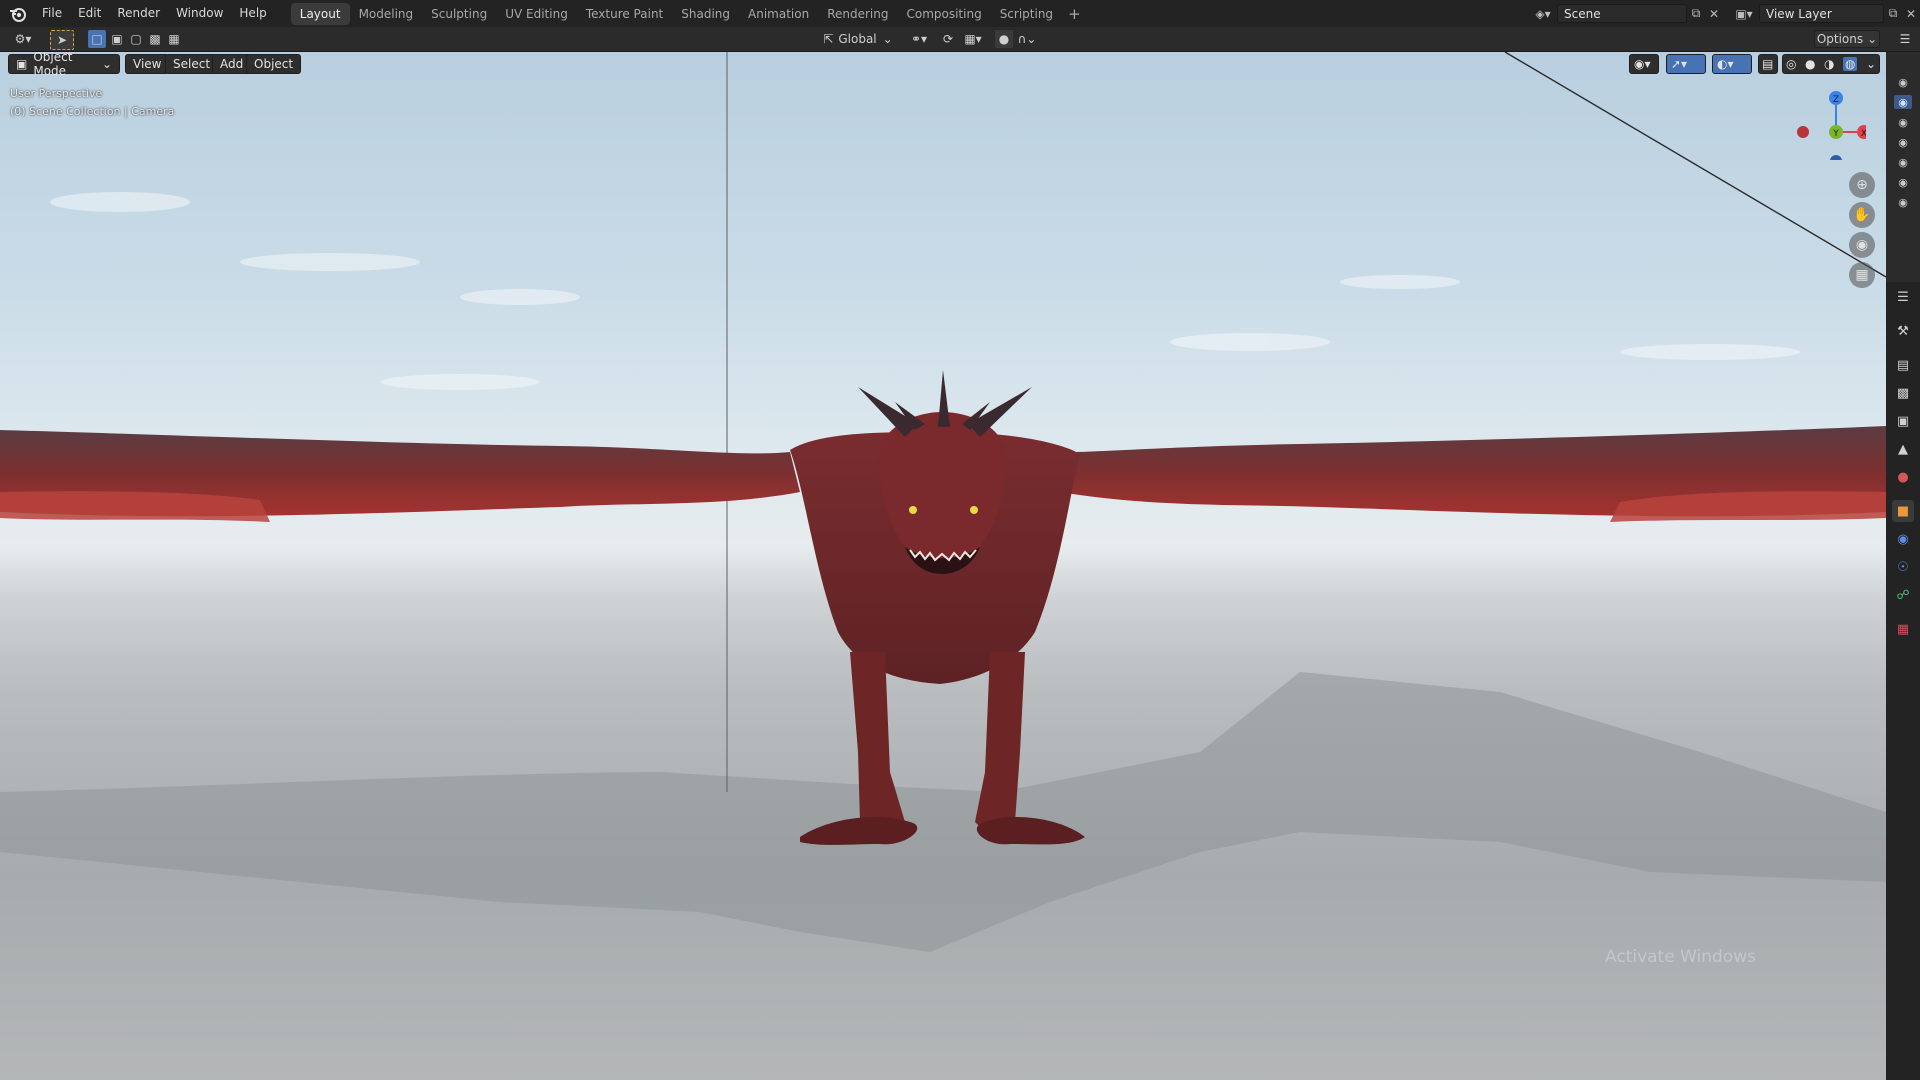 The height and width of the screenshot is (1080, 1920). What do you see at coordinates (92, 111) in the screenshot?
I see `collection-info-label: (0) Scene Collection | Camera` at bounding box center [92, 111].